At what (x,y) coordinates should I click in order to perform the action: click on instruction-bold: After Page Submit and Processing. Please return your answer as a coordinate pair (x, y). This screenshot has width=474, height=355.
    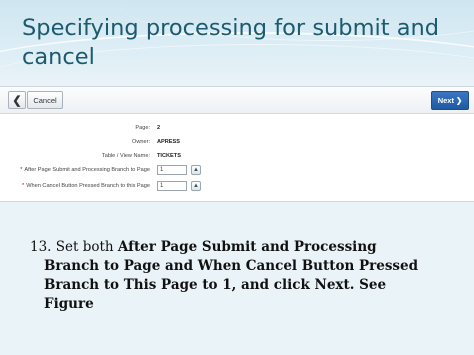
    Looking at the image, I should click on (247, 247).